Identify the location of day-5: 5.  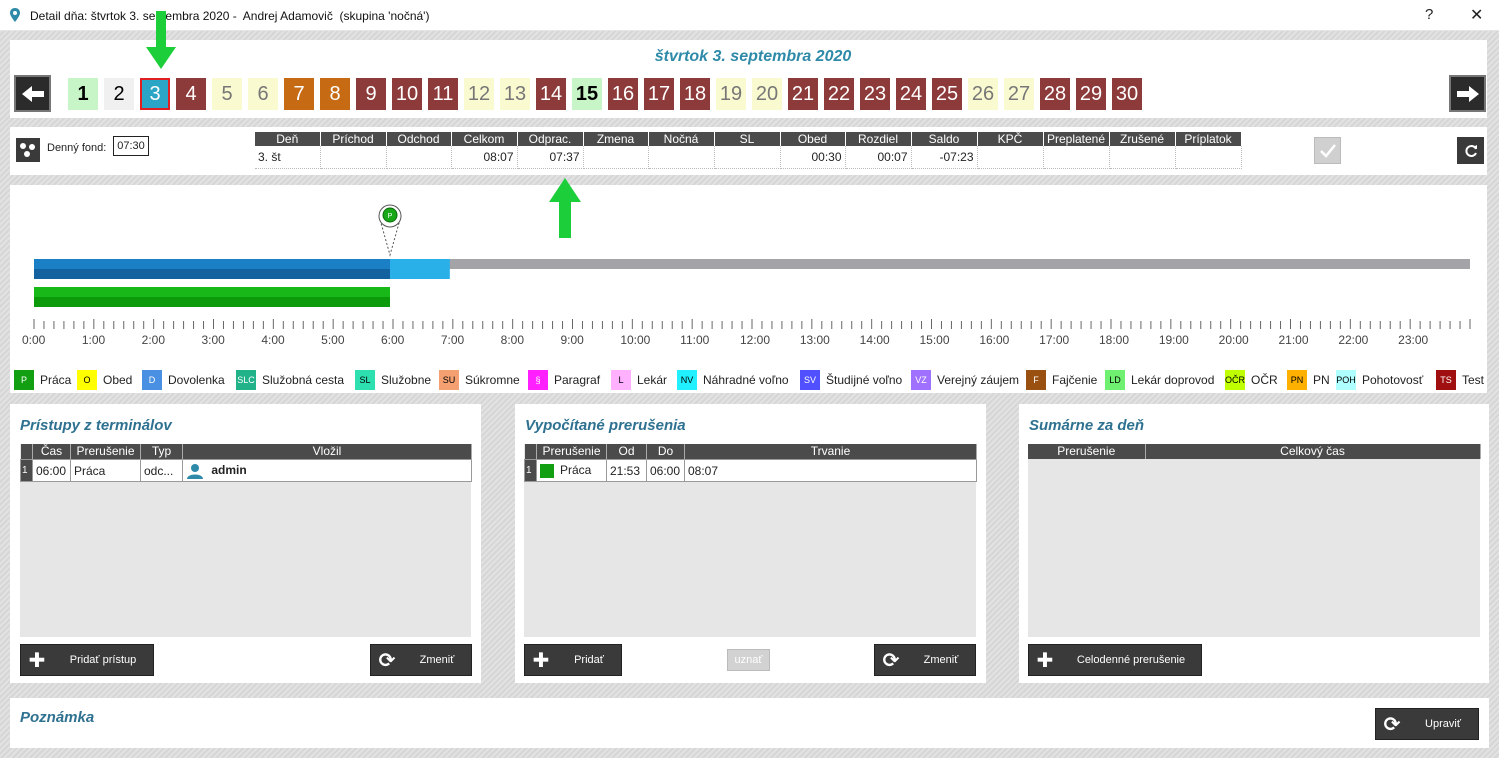
(227, 94).